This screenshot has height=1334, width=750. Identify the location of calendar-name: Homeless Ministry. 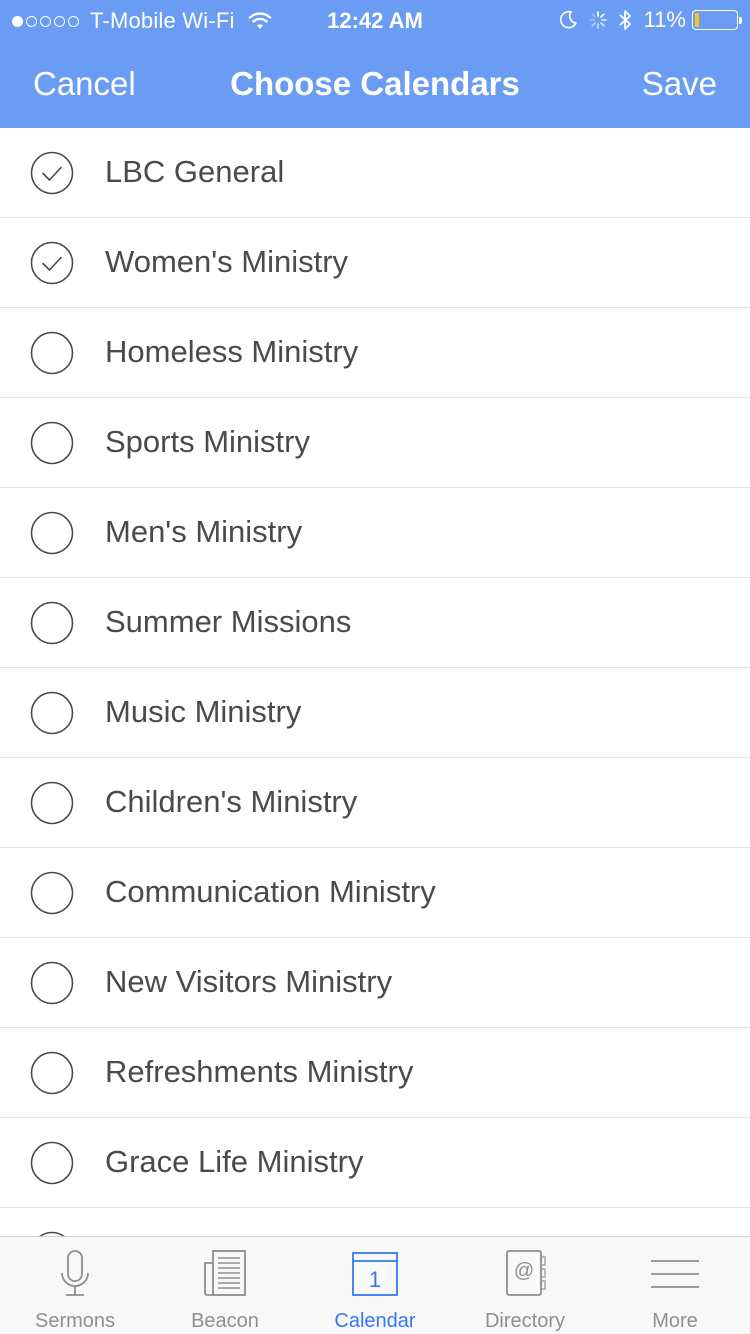
(232, 351).